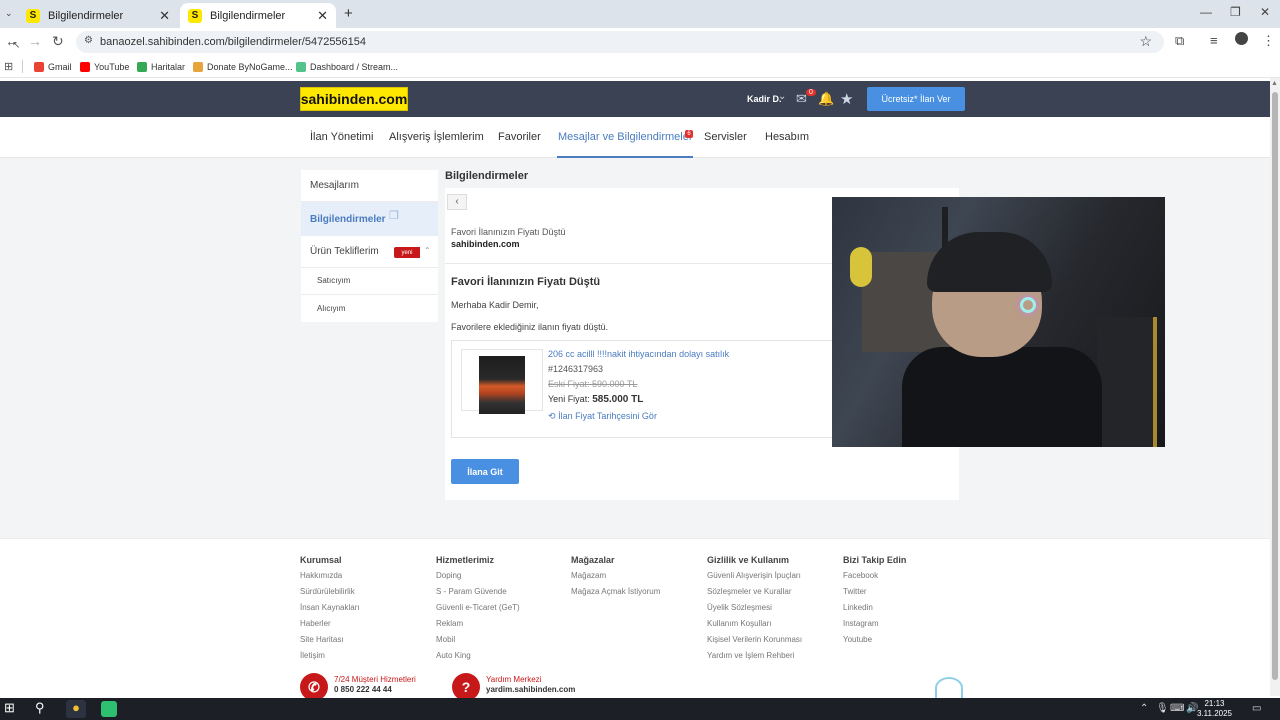 The width and height of the screenshot is (1280, 720). Describe the element at coordinates (874, 627) in the screenshot. I see `footer-link: Instagram` at that location.